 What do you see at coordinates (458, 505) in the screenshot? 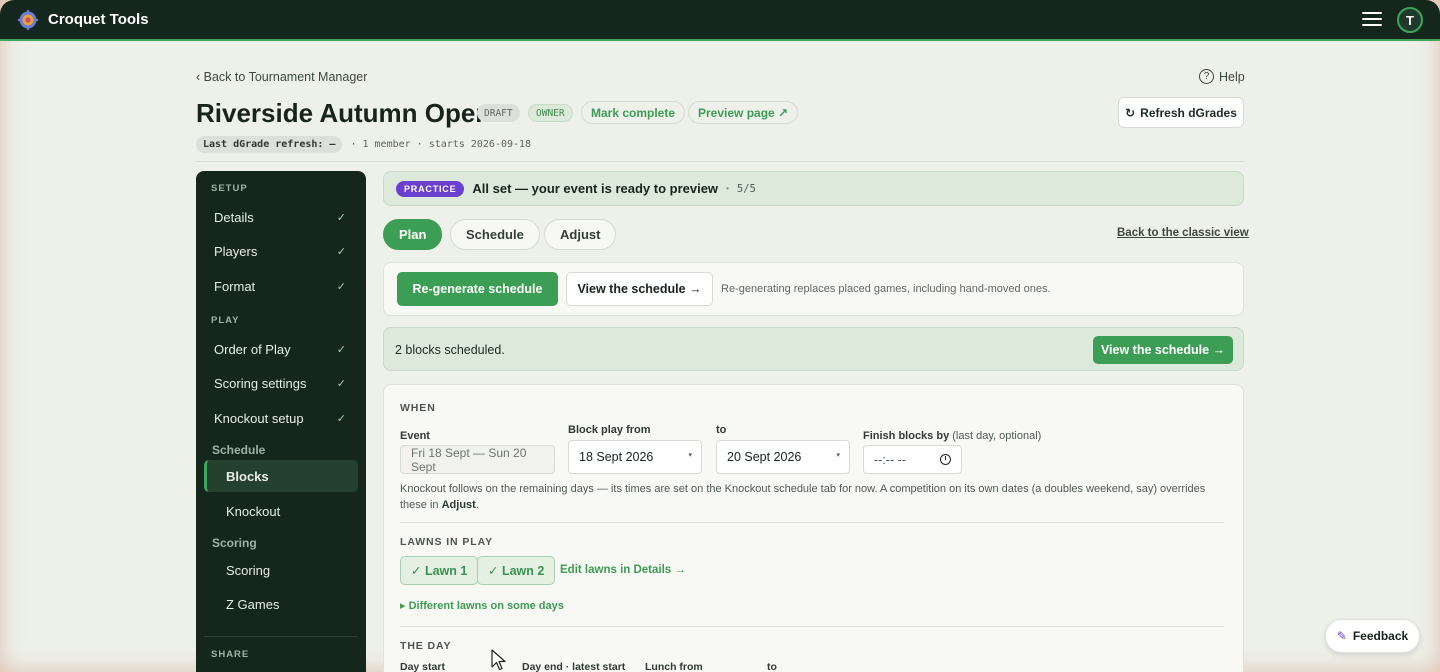
I see `help-text-adjust: Adjust` at bounding box center [458, 505].